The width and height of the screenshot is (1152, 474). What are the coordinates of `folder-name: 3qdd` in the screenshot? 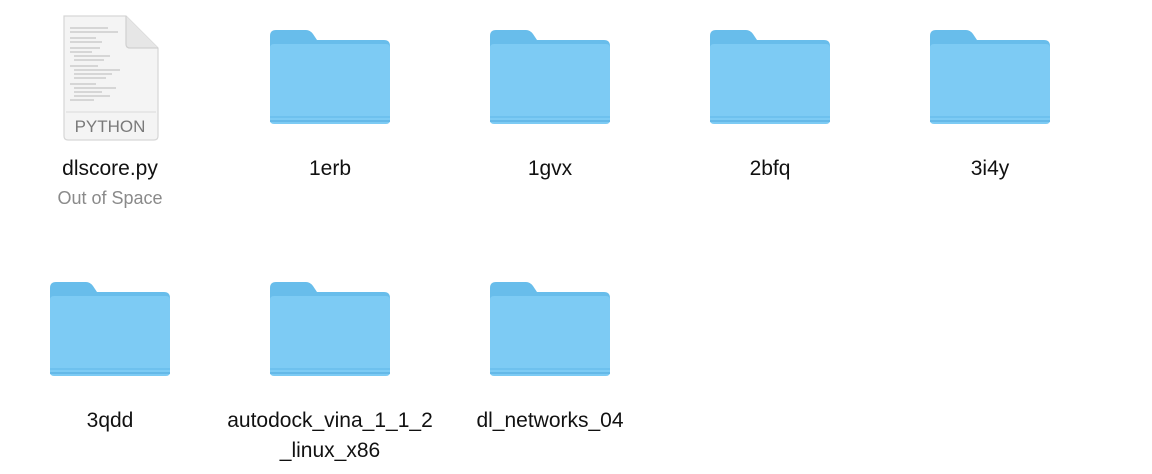 It's located at (110, 420).